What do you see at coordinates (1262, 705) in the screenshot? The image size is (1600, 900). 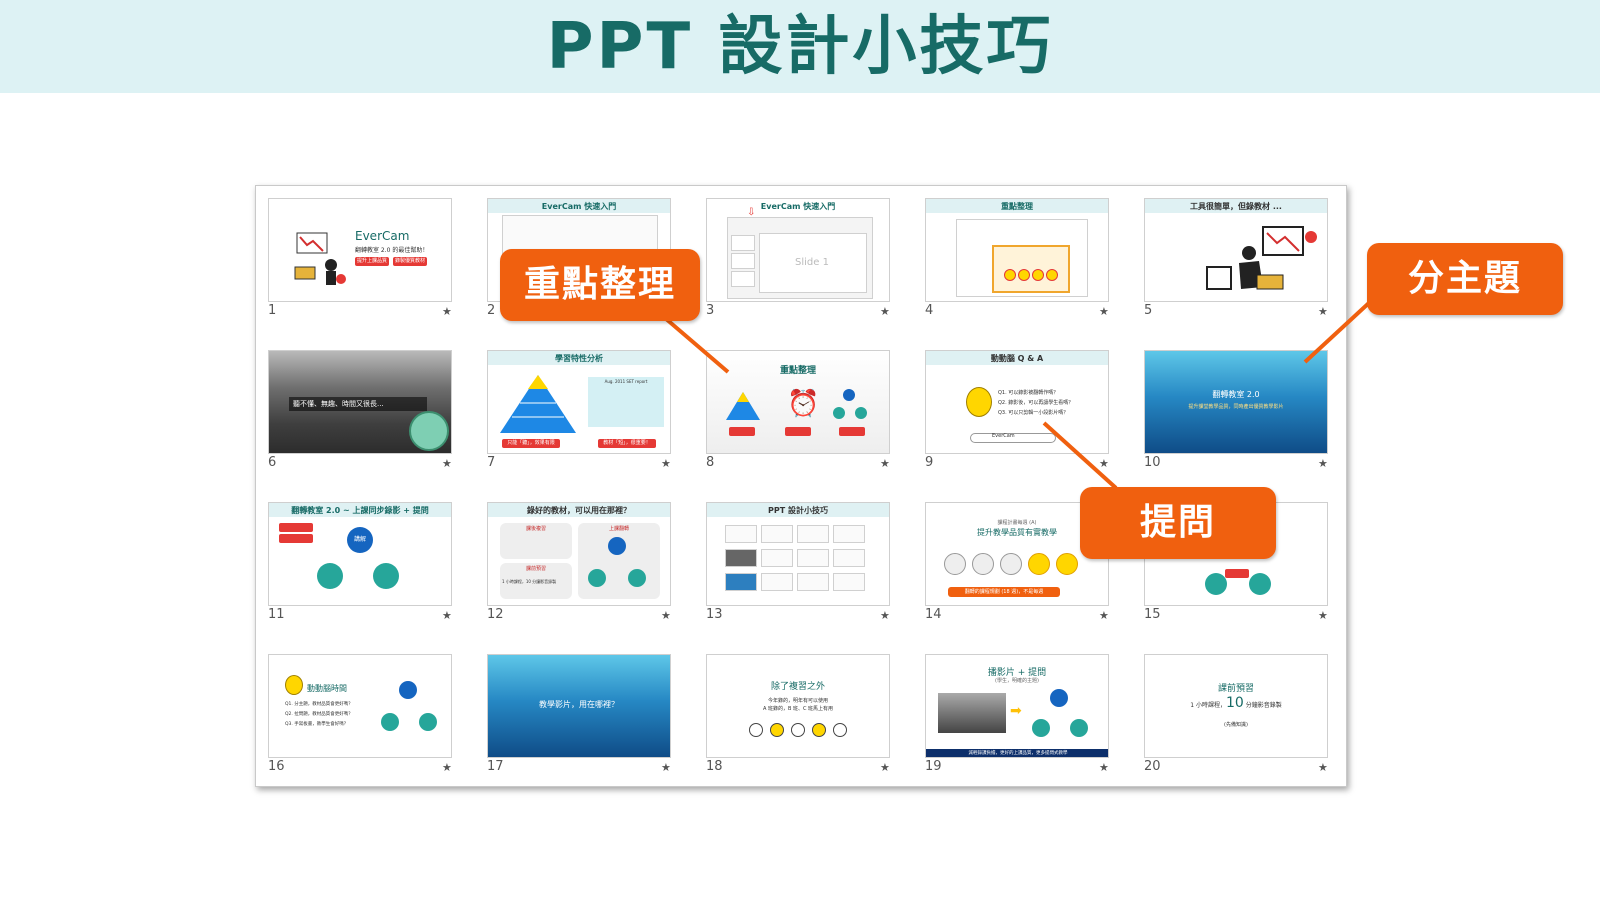 I see `slide20-line-post: 分鐘影音錄製` at bounding box center [1262, 705].